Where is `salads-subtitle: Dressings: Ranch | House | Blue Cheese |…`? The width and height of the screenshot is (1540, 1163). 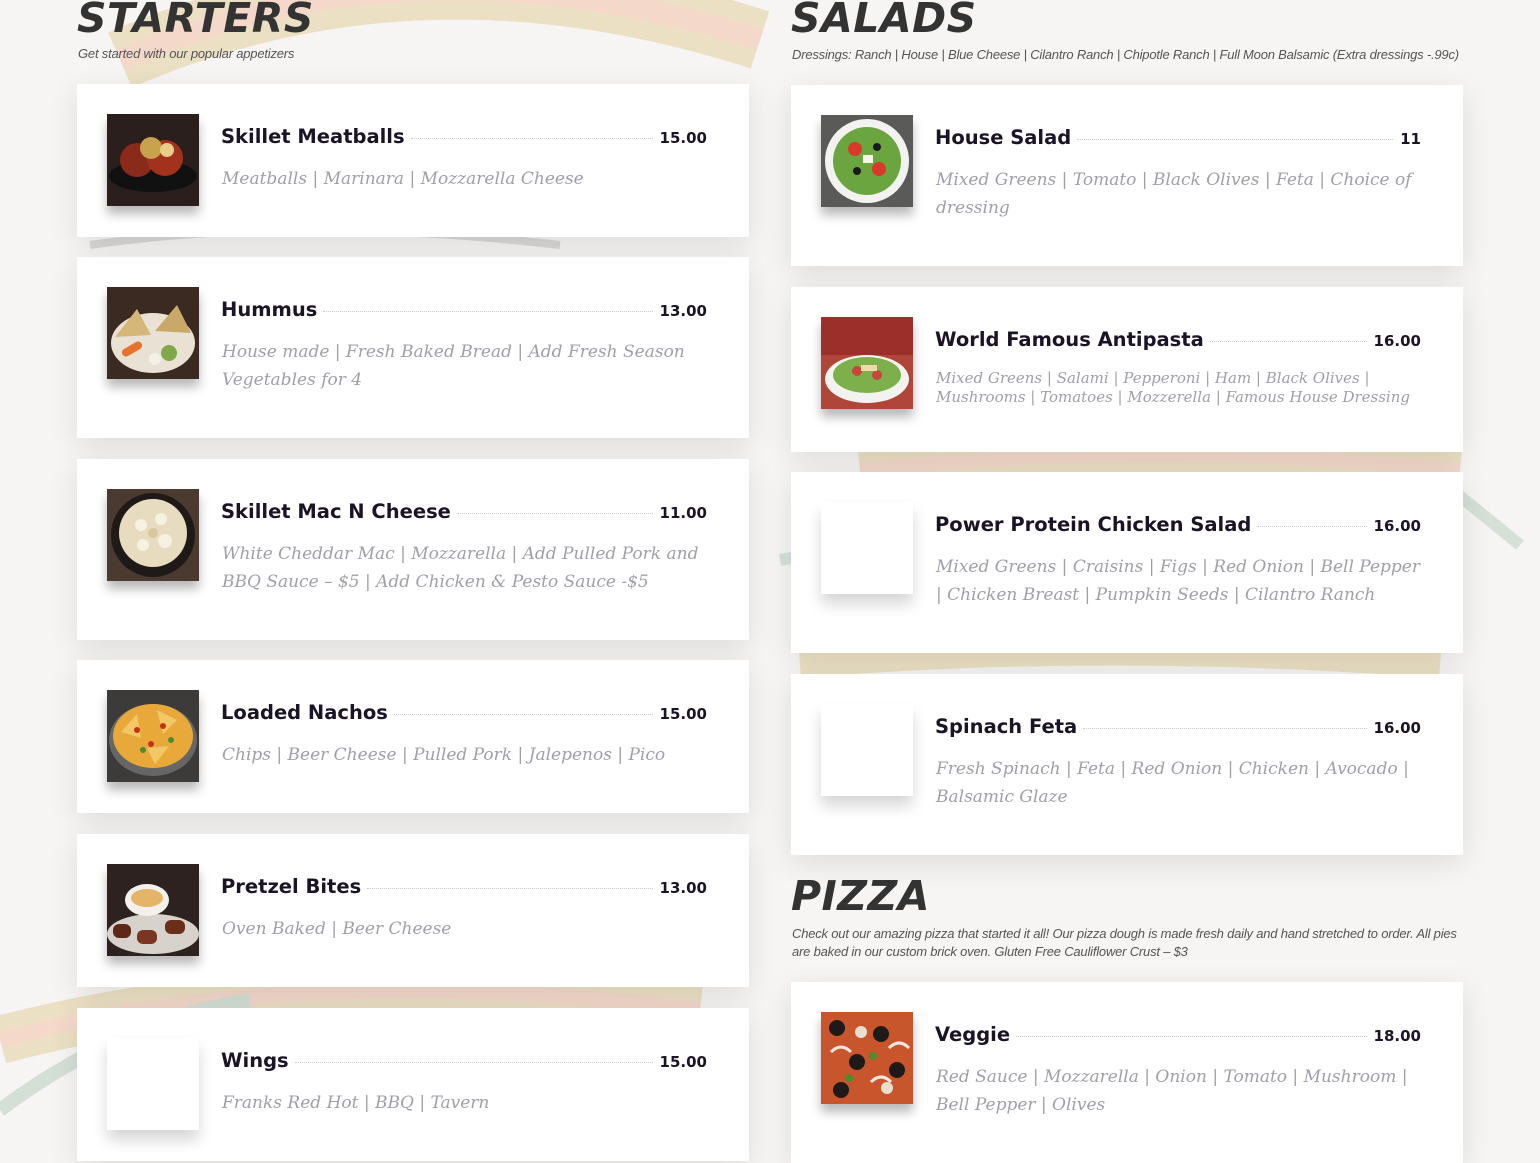 salads-subtitle: Dressings: Ranch | House | Blue Cheese |… is located at coordinates (1125, 54).